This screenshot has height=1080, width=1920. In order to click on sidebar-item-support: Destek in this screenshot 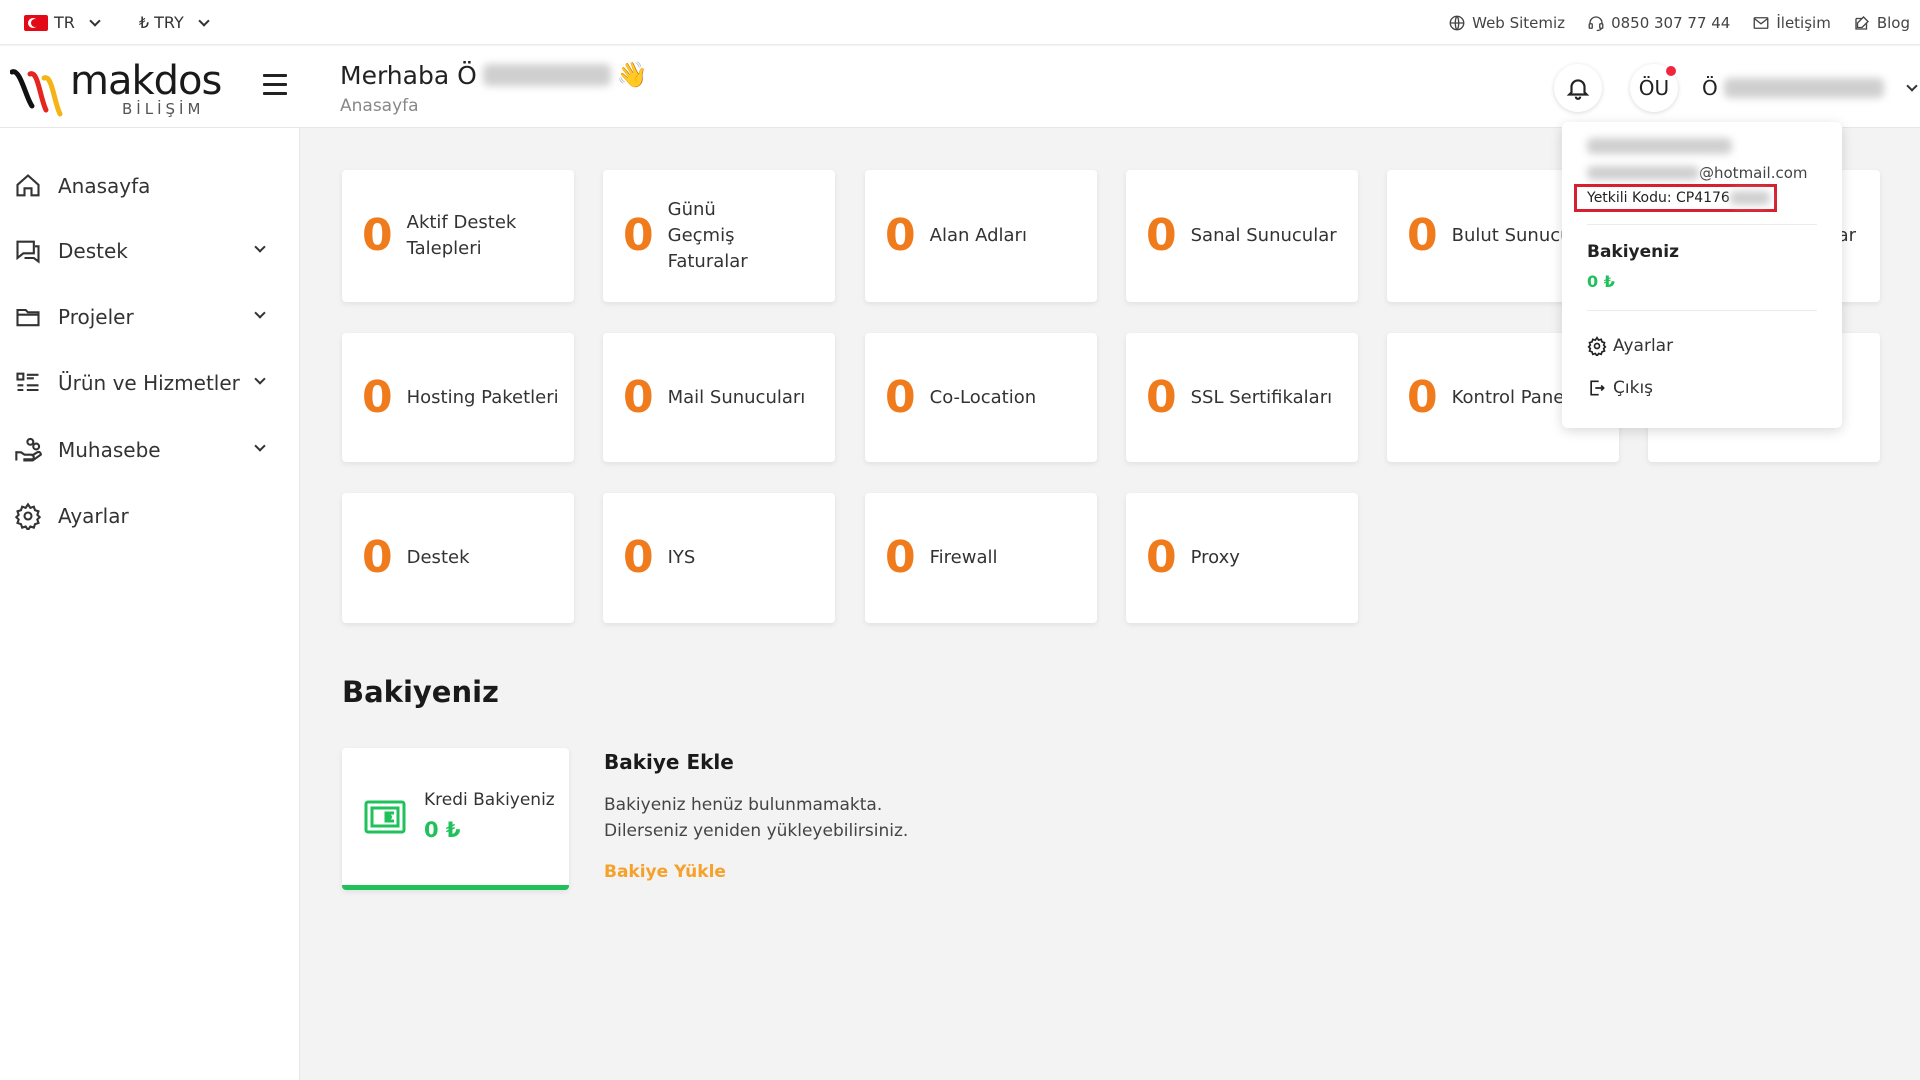, I will do `click(149, 251)`.